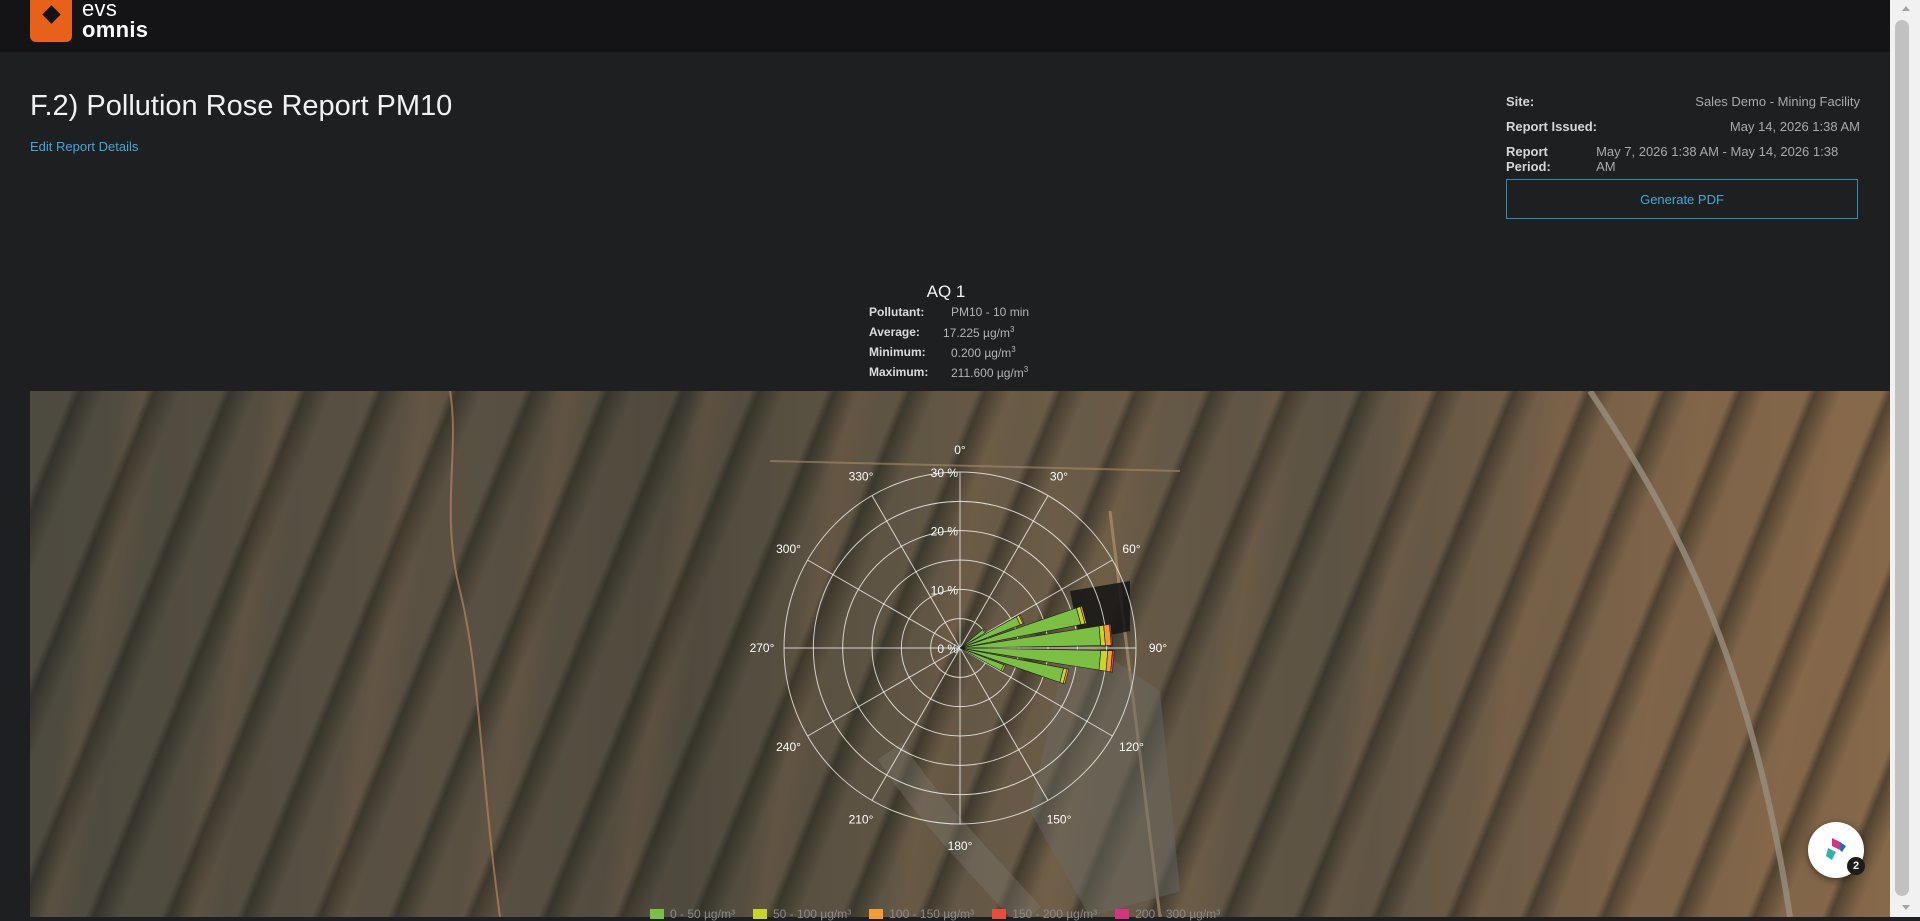 The height and width of the screenshot is (921, 1920). I want to click on edit-report-details-link: Edit Report Details, so click(84, 146).